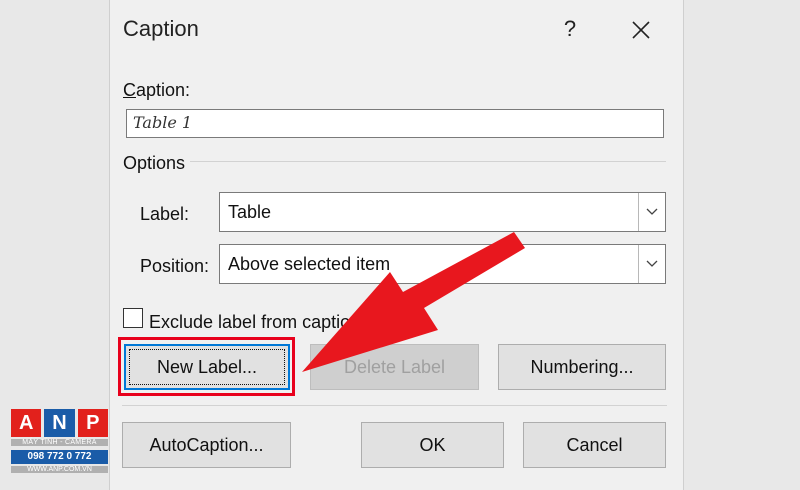 This screenshot has width=800, height=490. Describe the element at coordinates (428, 161) in the screenshot. I see `options-divider` at that location.